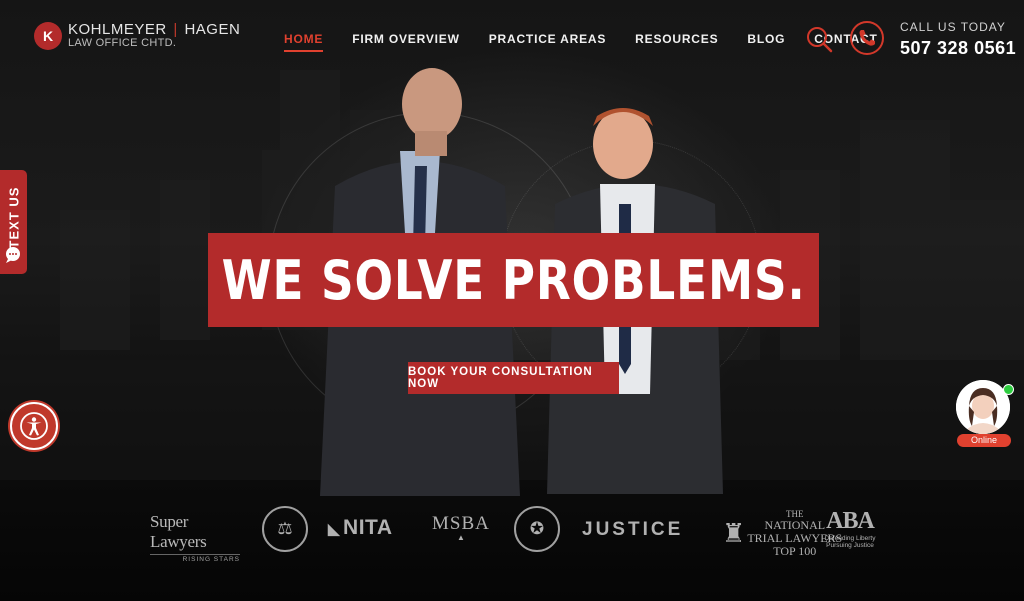  I want to click on accessibility-icon, so click(34, 426).